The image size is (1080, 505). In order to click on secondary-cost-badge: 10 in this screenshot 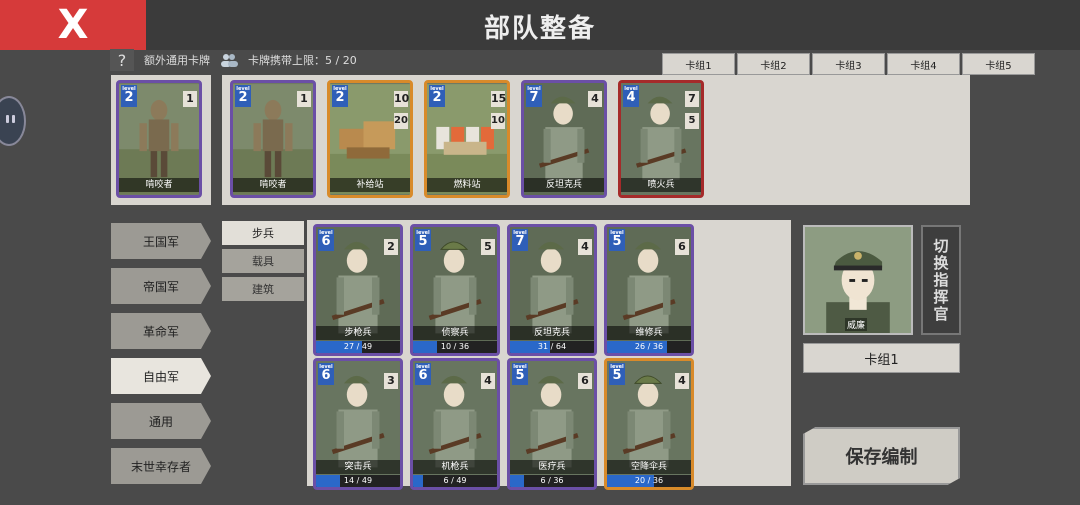, I will do `click(498, 121)`.